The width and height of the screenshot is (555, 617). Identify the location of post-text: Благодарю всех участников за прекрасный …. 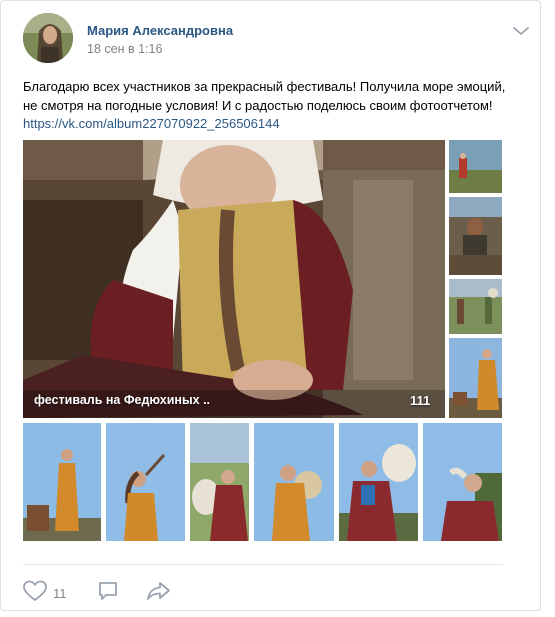
(264, 96).